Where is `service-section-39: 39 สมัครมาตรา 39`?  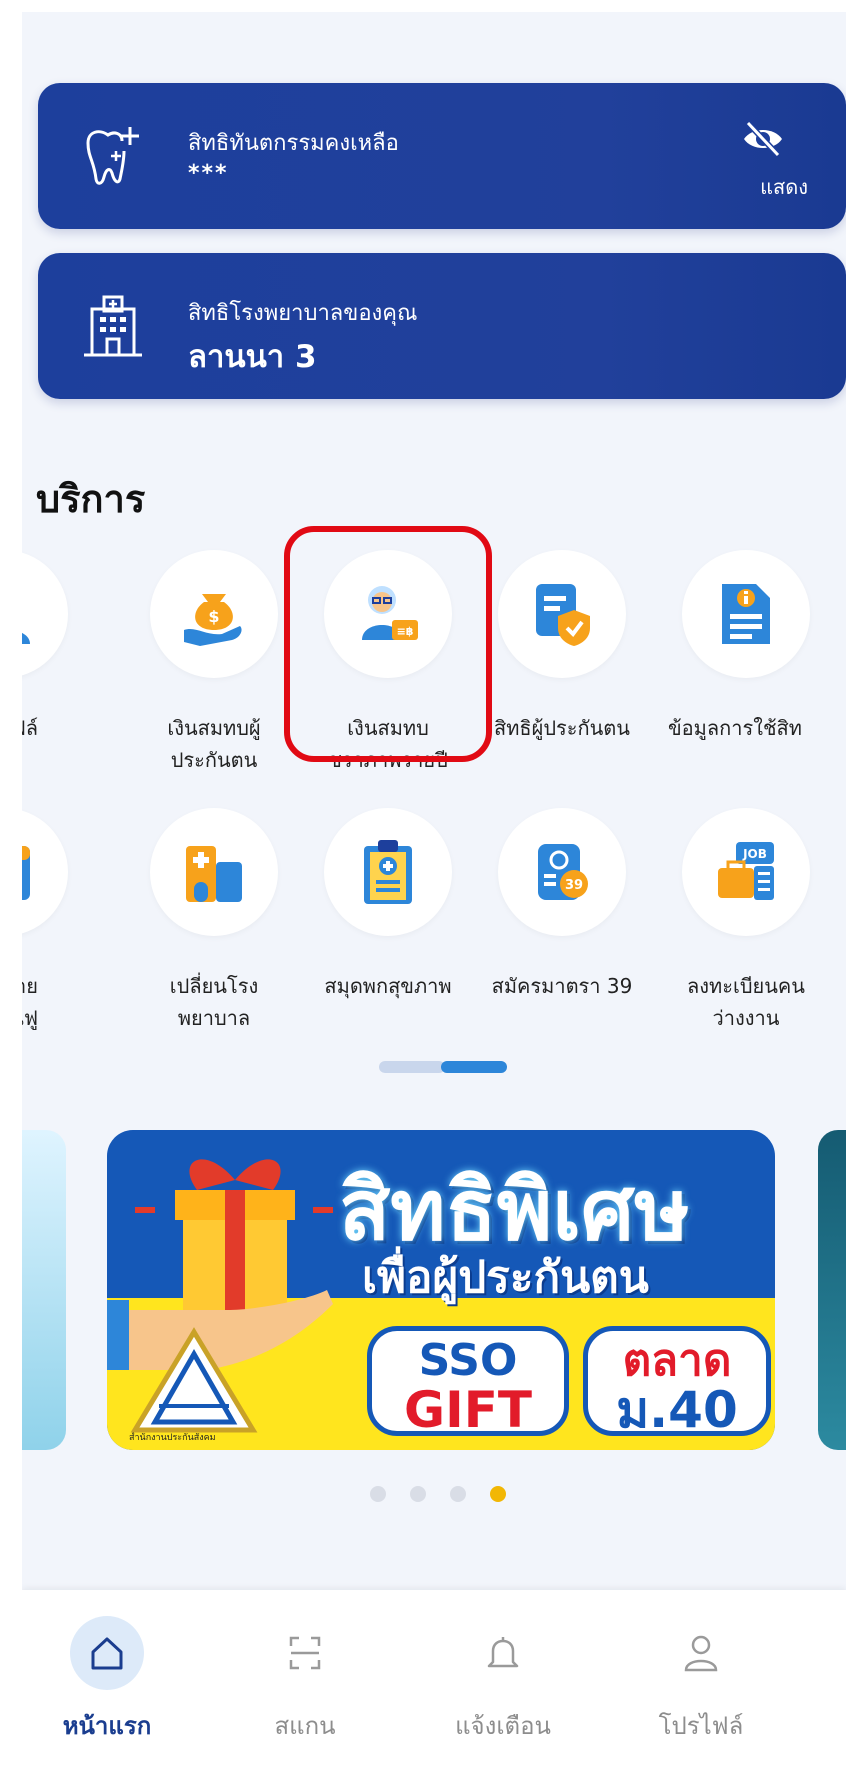
service-section-39: 39 สมัครมาตรา 39 is located at coordinates (562, 905).